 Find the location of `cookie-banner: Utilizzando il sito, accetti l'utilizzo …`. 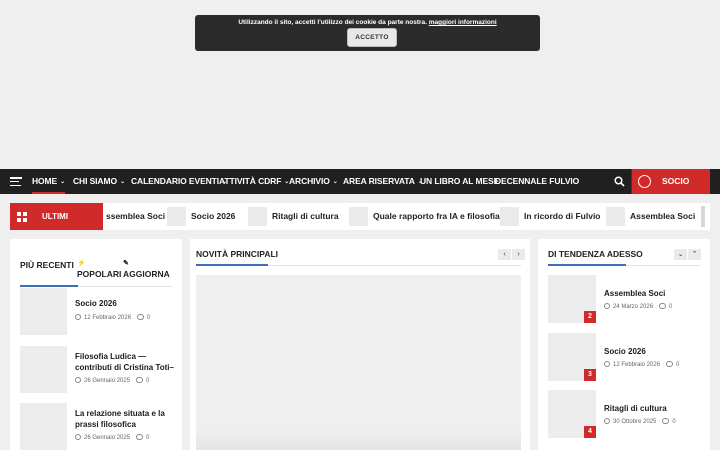

cookie-banner: Utilizzando il sito, accetti l'utilizzo … is located at coordinates (367, 33).